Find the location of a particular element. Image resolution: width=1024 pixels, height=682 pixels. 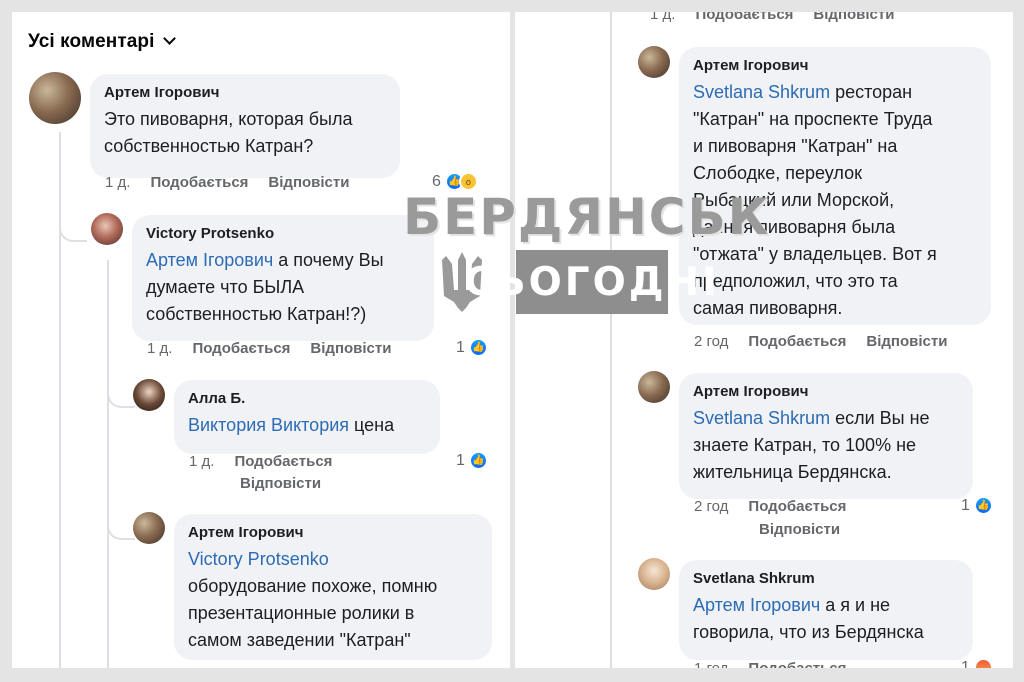

comment-text-line: думаете что БЫЛА is located at coordinates (225, 287).